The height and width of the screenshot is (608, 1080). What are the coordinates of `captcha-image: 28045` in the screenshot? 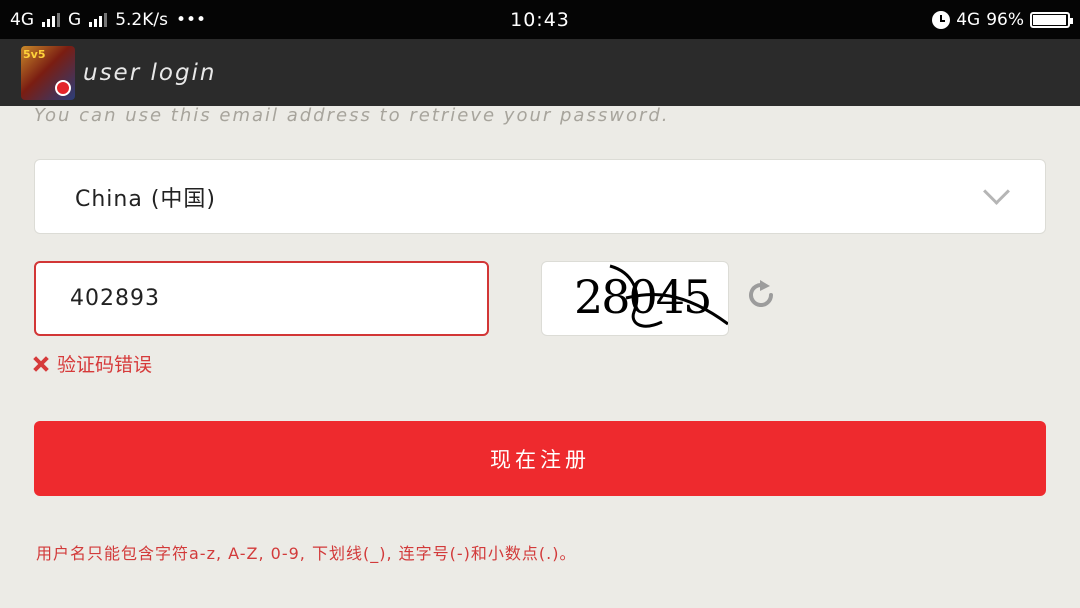 It's located at (635, 298).